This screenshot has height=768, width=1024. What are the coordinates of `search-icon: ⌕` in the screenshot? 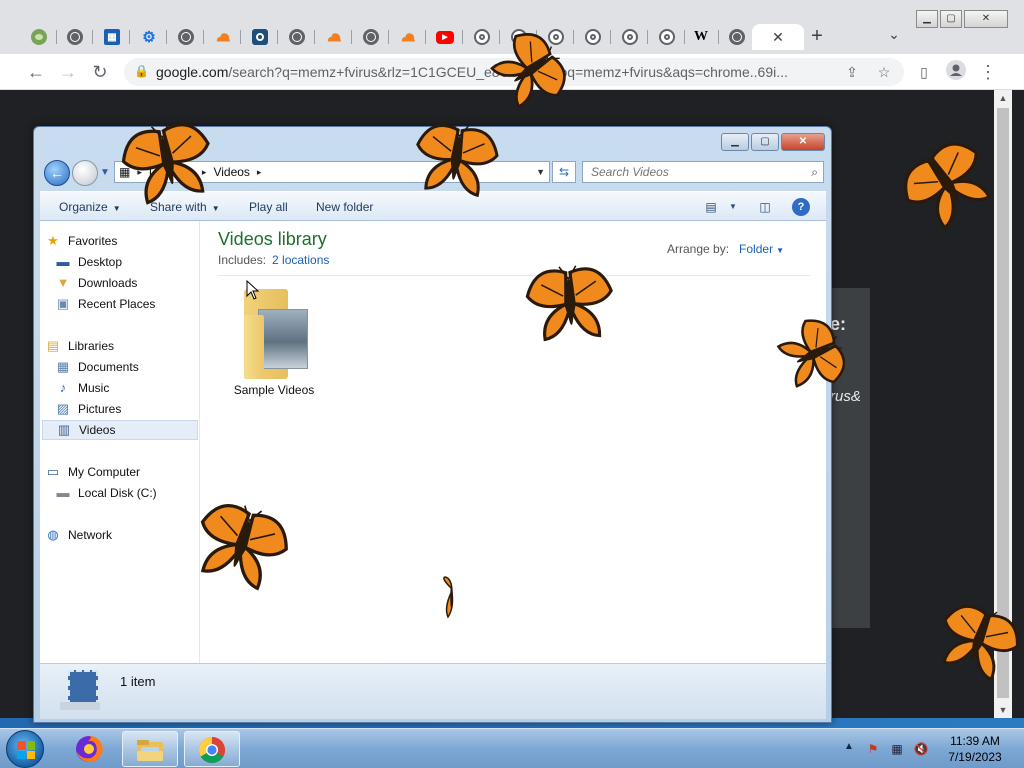 It's located at (814, 172).